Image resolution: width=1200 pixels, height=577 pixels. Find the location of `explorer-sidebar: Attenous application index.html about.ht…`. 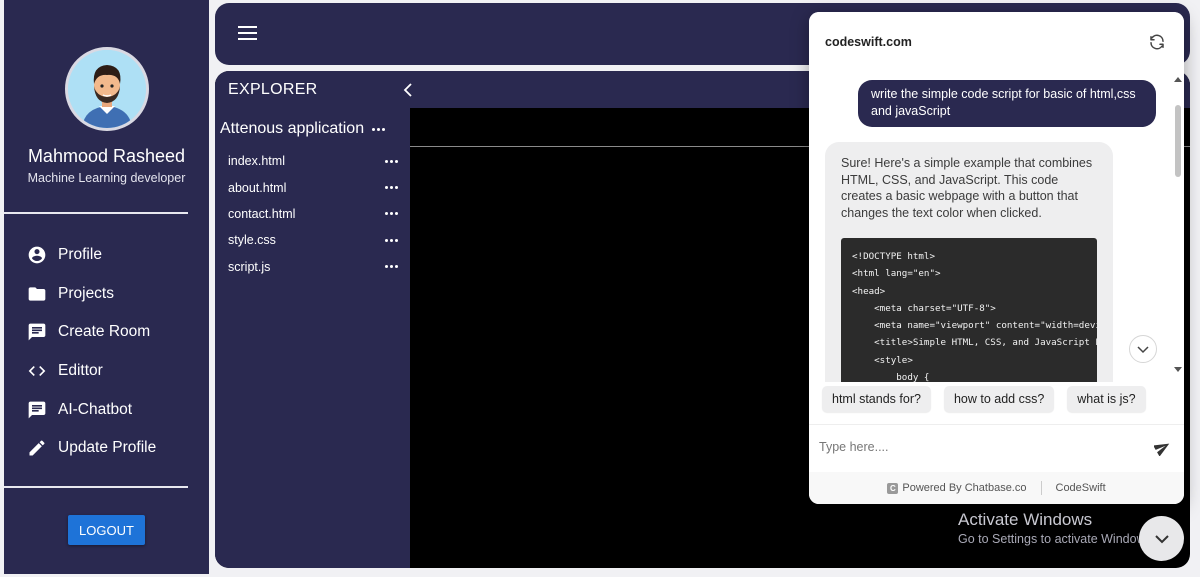

explorer-sidebar: Attenous application index.html about.ht… is located at coordinates (312, 338).